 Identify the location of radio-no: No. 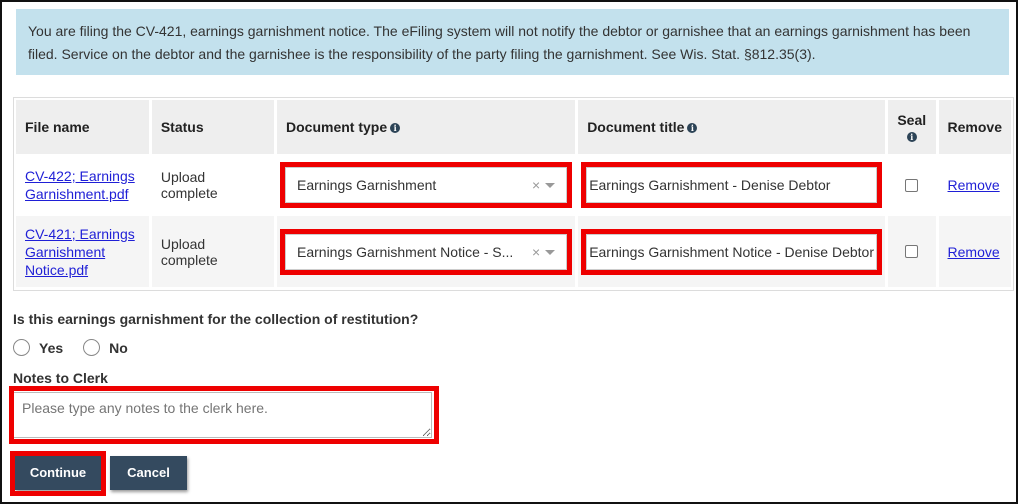
(105, 347).